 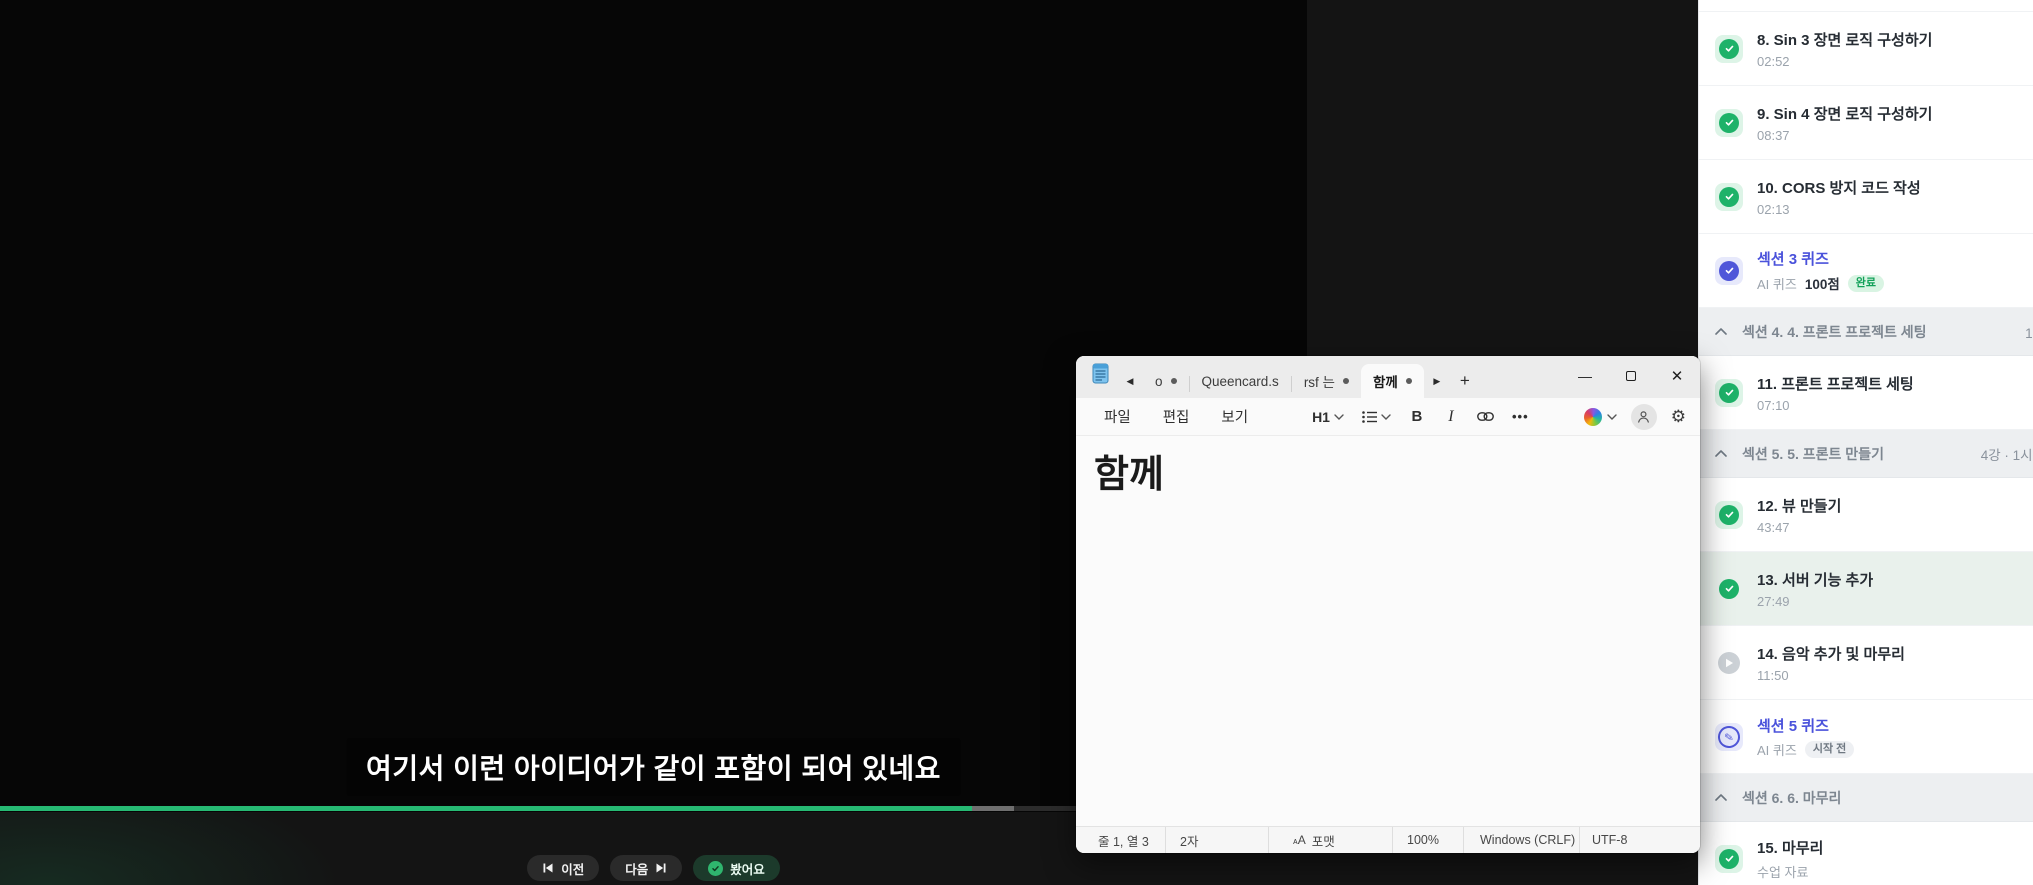 What do you see at coordinates (1866, 737) in the screenshot?
I see `quiz-row: ✎ 섹션 5 퀴즈 AI 퀴즈 시작 전` at bounding box center [1866, 737].